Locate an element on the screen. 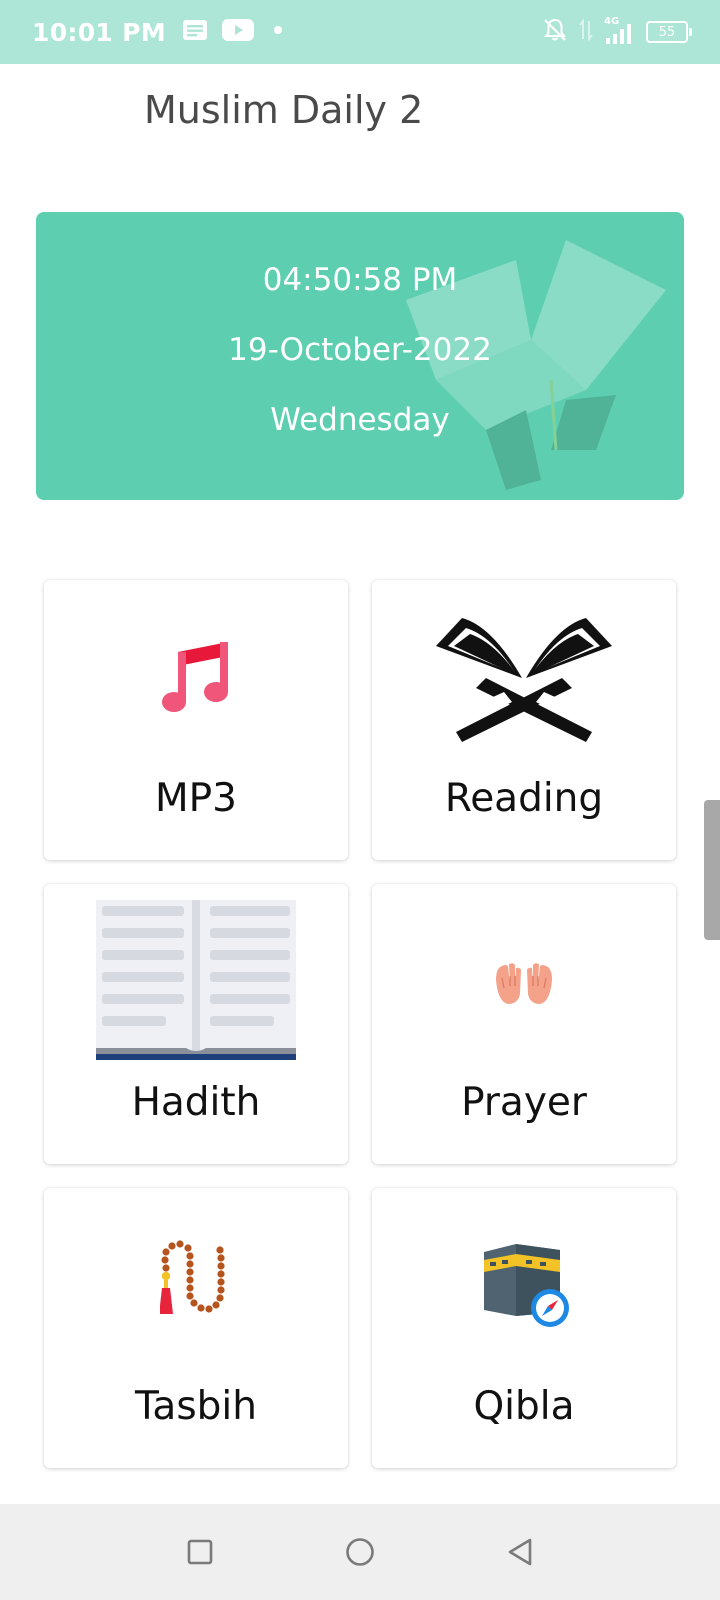 The height and width of the screenshot is (1600, 720). notification-icons is located at coordinates (235, 32).